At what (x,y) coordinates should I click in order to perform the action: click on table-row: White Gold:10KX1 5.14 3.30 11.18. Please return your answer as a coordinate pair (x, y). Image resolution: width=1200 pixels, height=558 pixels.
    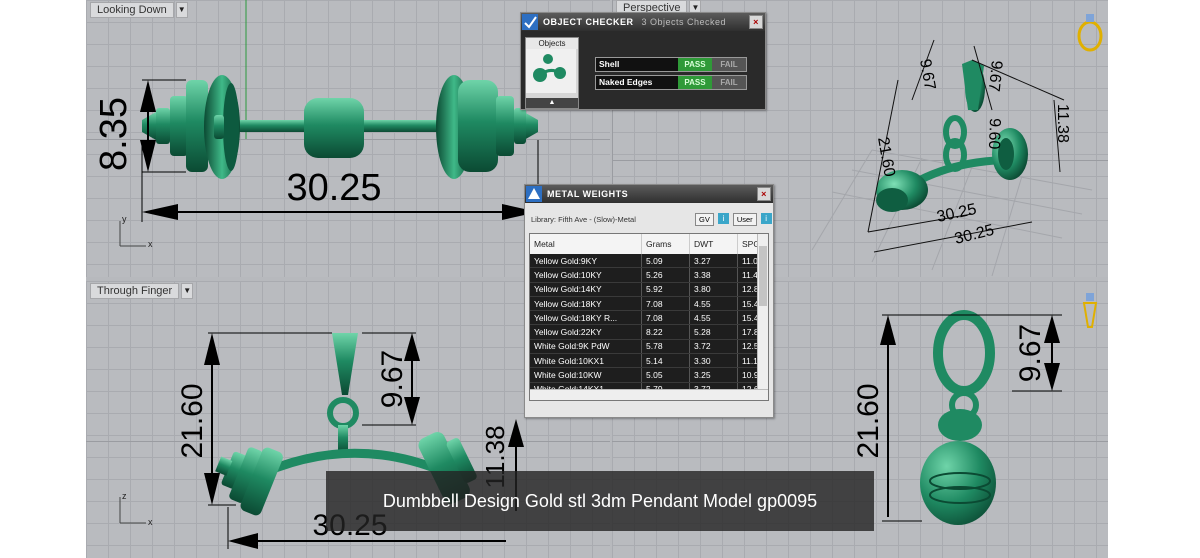
    Looking at the image, I should click on (649, 361).